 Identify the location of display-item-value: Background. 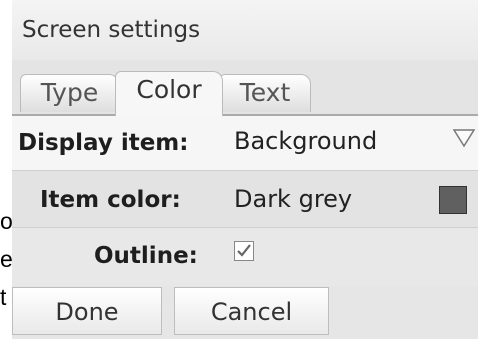
(305, 141).